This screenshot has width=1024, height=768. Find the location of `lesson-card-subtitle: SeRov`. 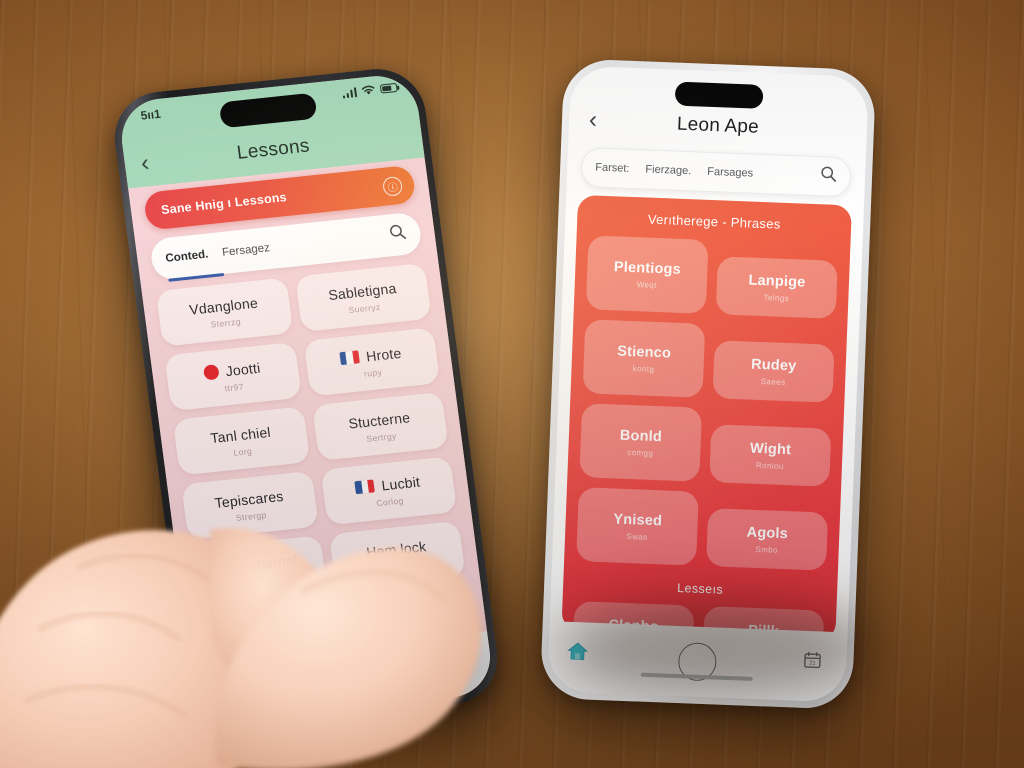

lesson-card-subtitle: SeRov is located at coordinates (259, 580).